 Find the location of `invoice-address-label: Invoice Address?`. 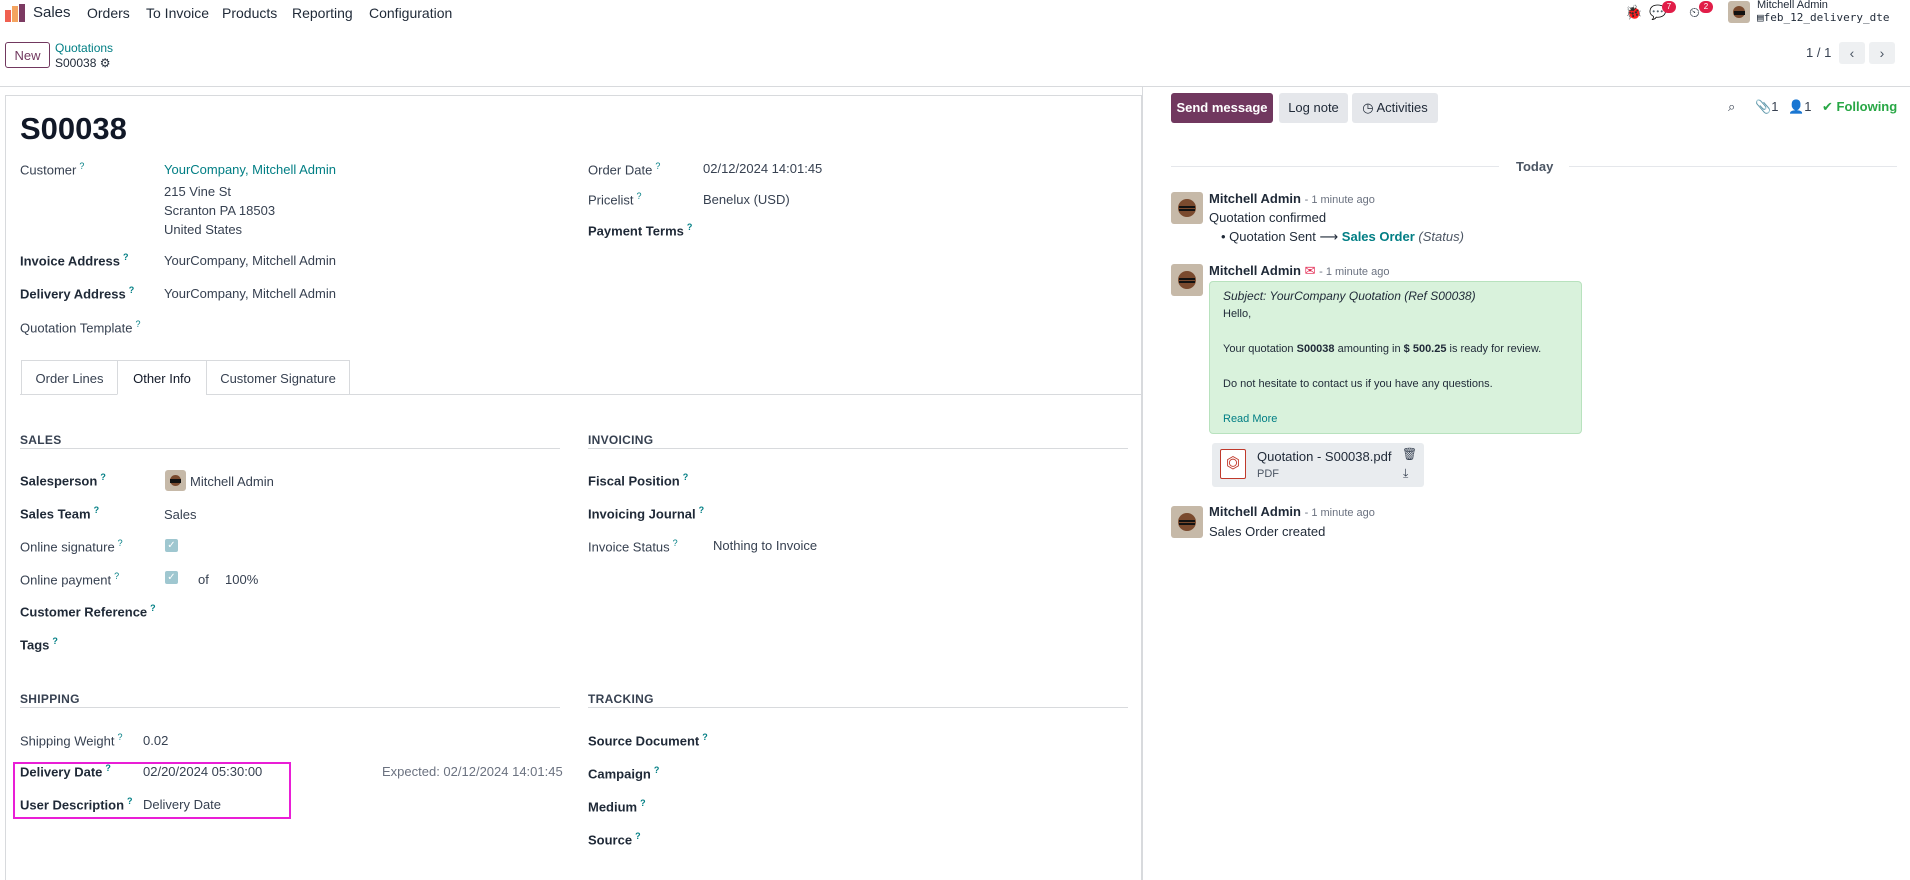

invoice-address-label: Invoice Address? is located at coordinates (74, 260).